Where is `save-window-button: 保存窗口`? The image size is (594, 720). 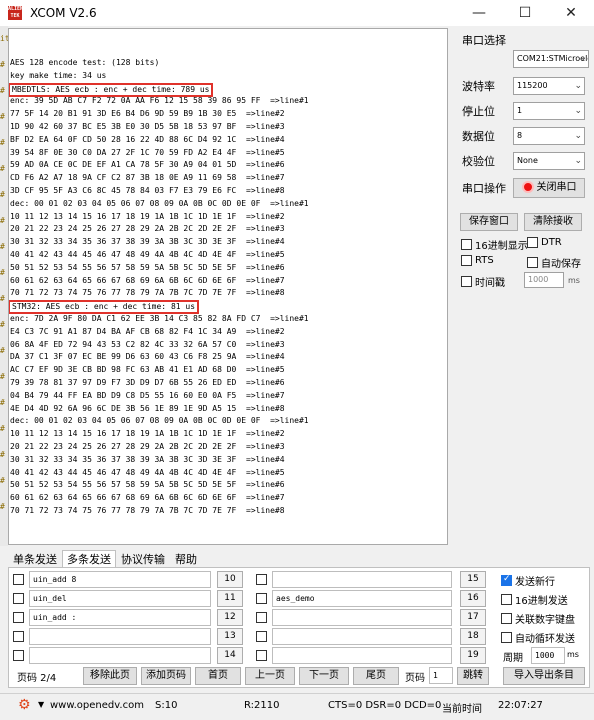 save-window-button: 保存窗口 is located at coordinates (489, 222).